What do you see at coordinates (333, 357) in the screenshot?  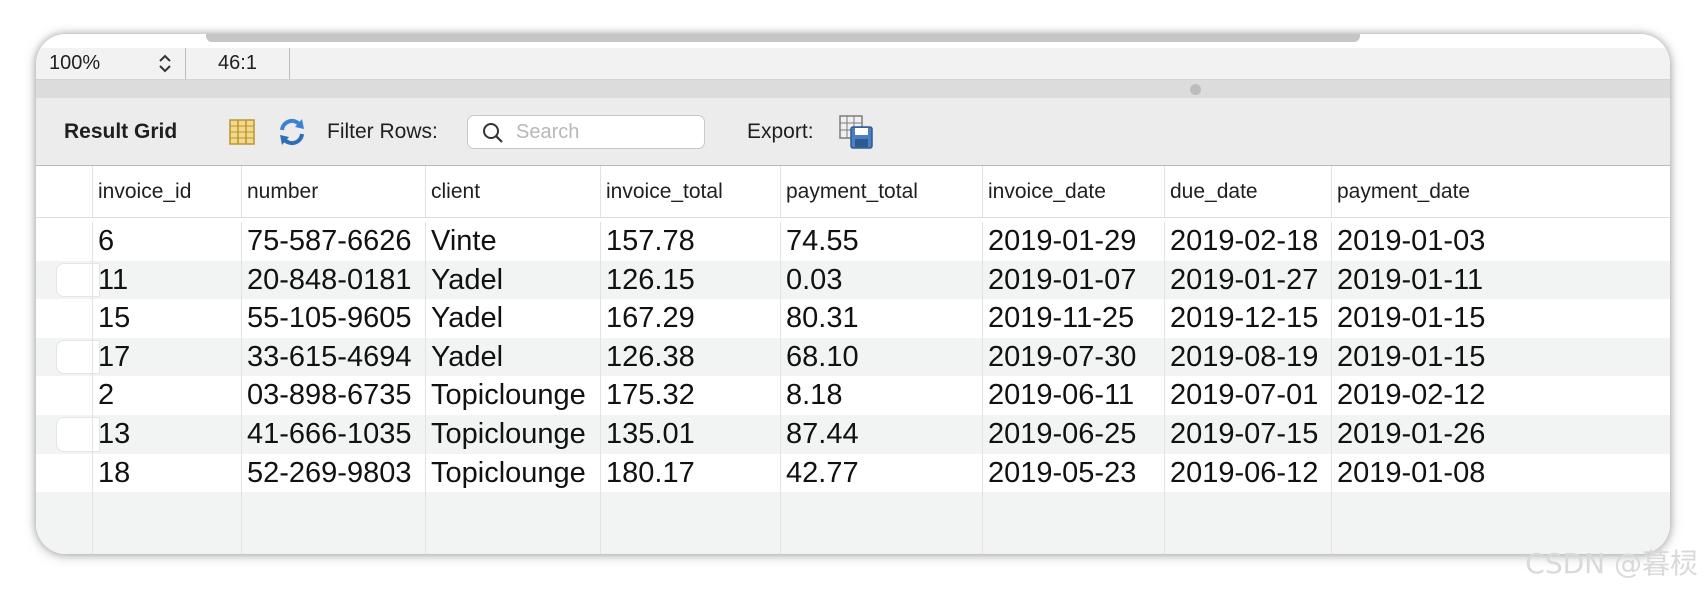 I see `cell-number: 33-615-4694` at bounding box center [333, 357].